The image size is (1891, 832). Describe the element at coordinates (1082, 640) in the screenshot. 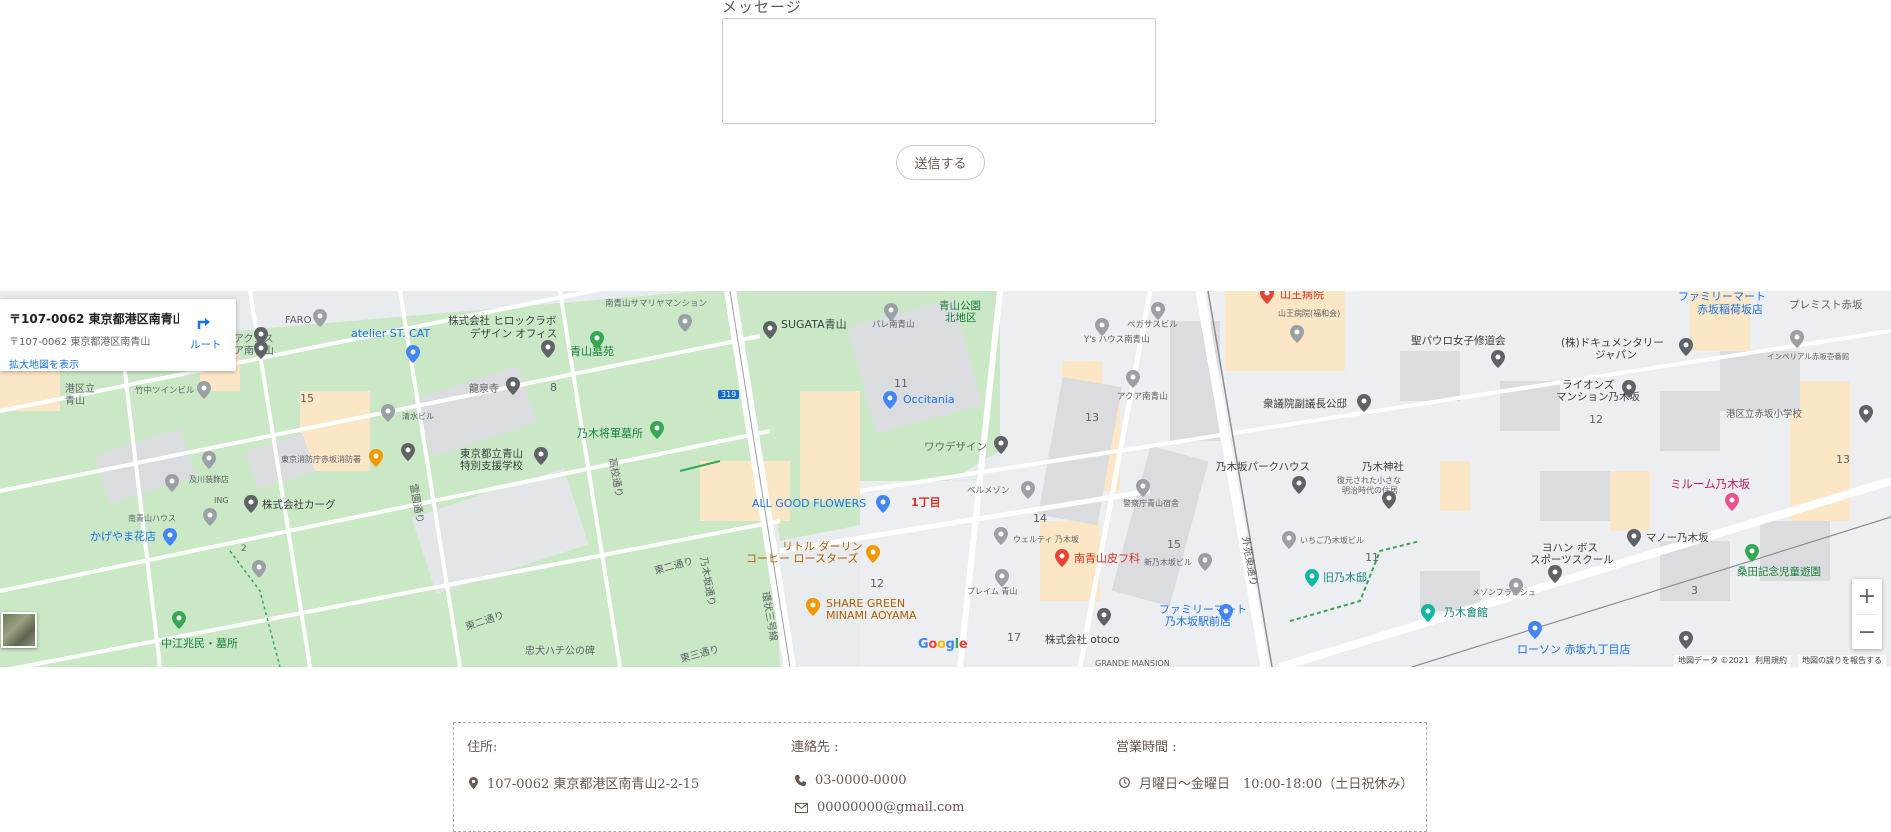

I see `map-label: 株式会社 otoco` at that location.